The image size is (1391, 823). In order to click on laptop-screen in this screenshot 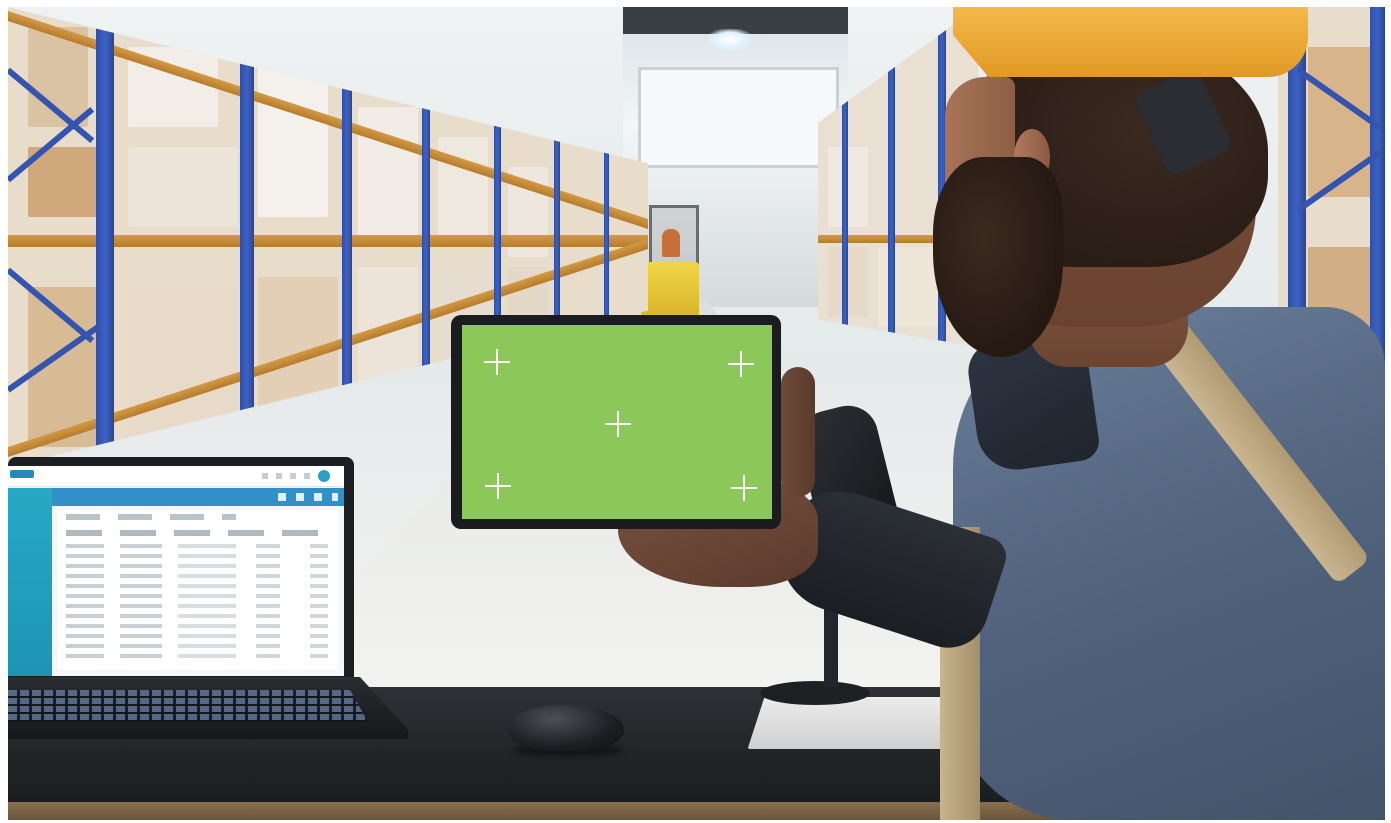, I will do `click(176, 571)`.